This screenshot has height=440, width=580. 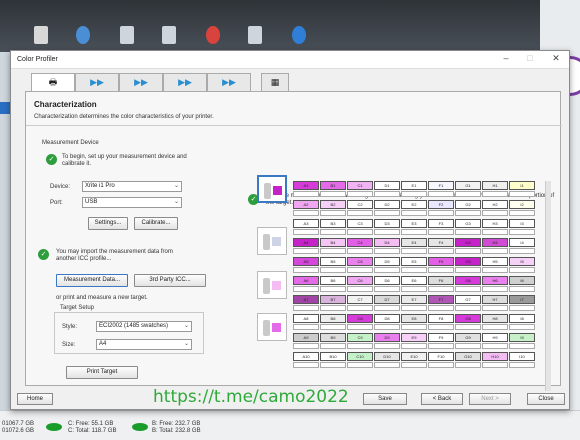 I want to click on swatch-cell: C8, so click(x=360, y=318).